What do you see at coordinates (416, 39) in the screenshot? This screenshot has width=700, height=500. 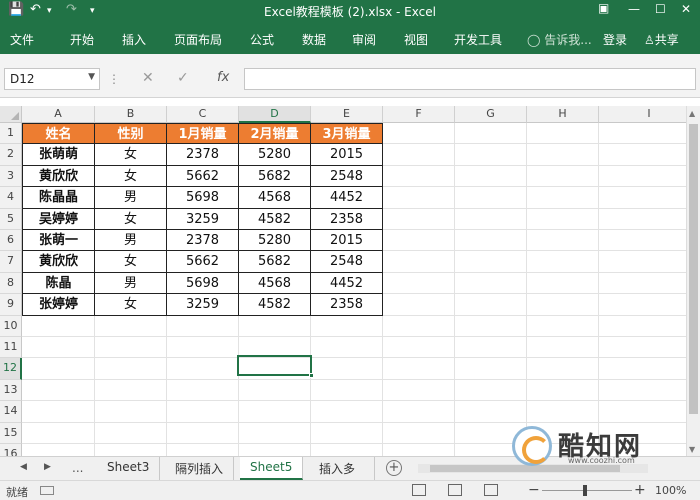 I see `tab-view: 视图` at bounding box center [416, 39].